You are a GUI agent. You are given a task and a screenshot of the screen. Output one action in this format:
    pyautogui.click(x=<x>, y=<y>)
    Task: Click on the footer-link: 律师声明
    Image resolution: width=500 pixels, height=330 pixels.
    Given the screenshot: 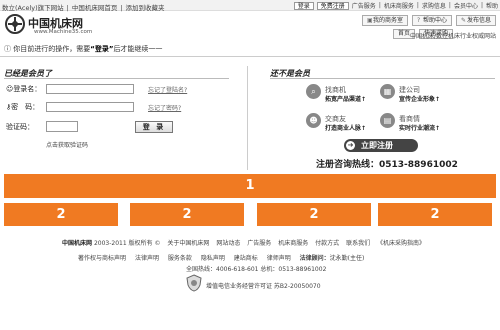 What is the action you would take?
    pyautogui.click(x=279, y=258)
    